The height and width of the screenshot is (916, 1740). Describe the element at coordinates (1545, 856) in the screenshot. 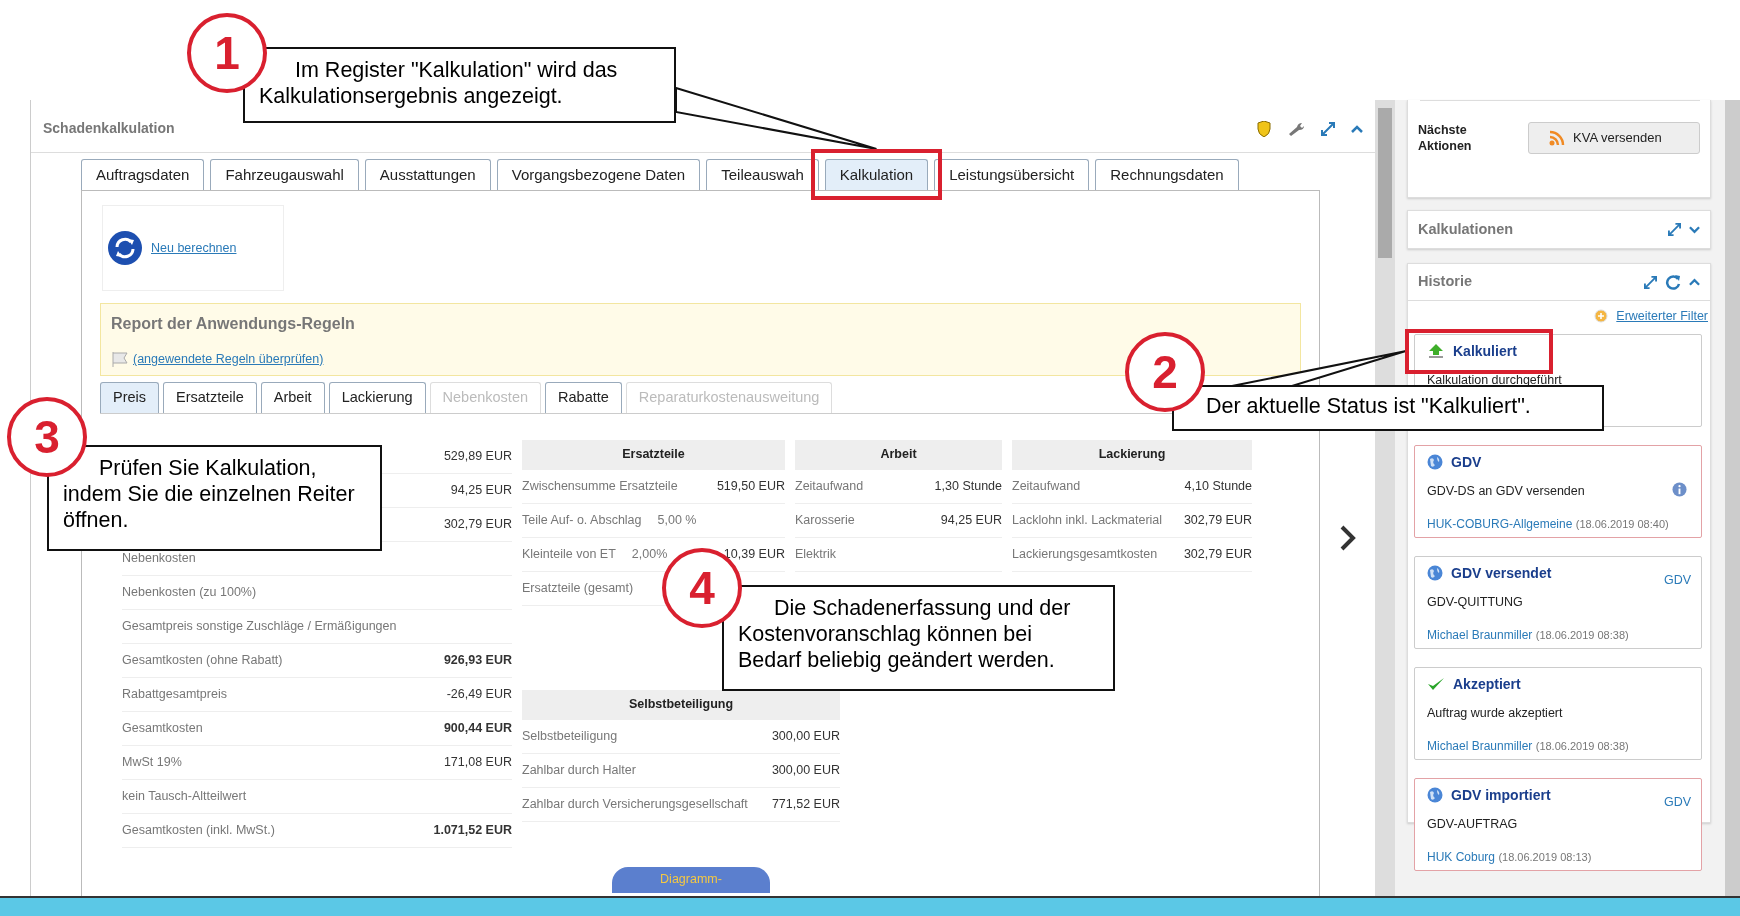

I see `entry-time: (18.06.2019 08:13)` at that location.